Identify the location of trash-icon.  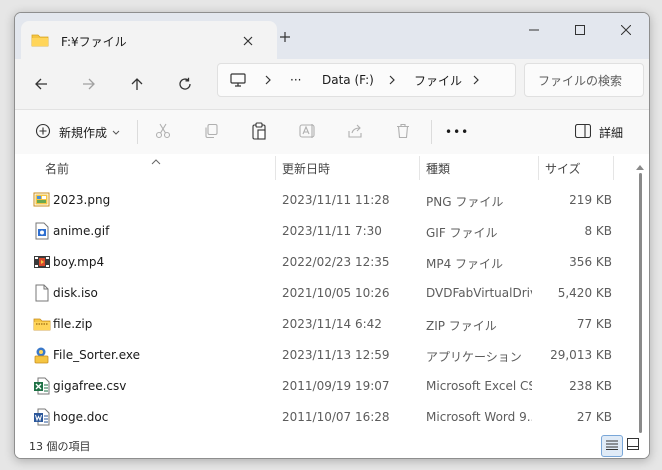
(403, 132).